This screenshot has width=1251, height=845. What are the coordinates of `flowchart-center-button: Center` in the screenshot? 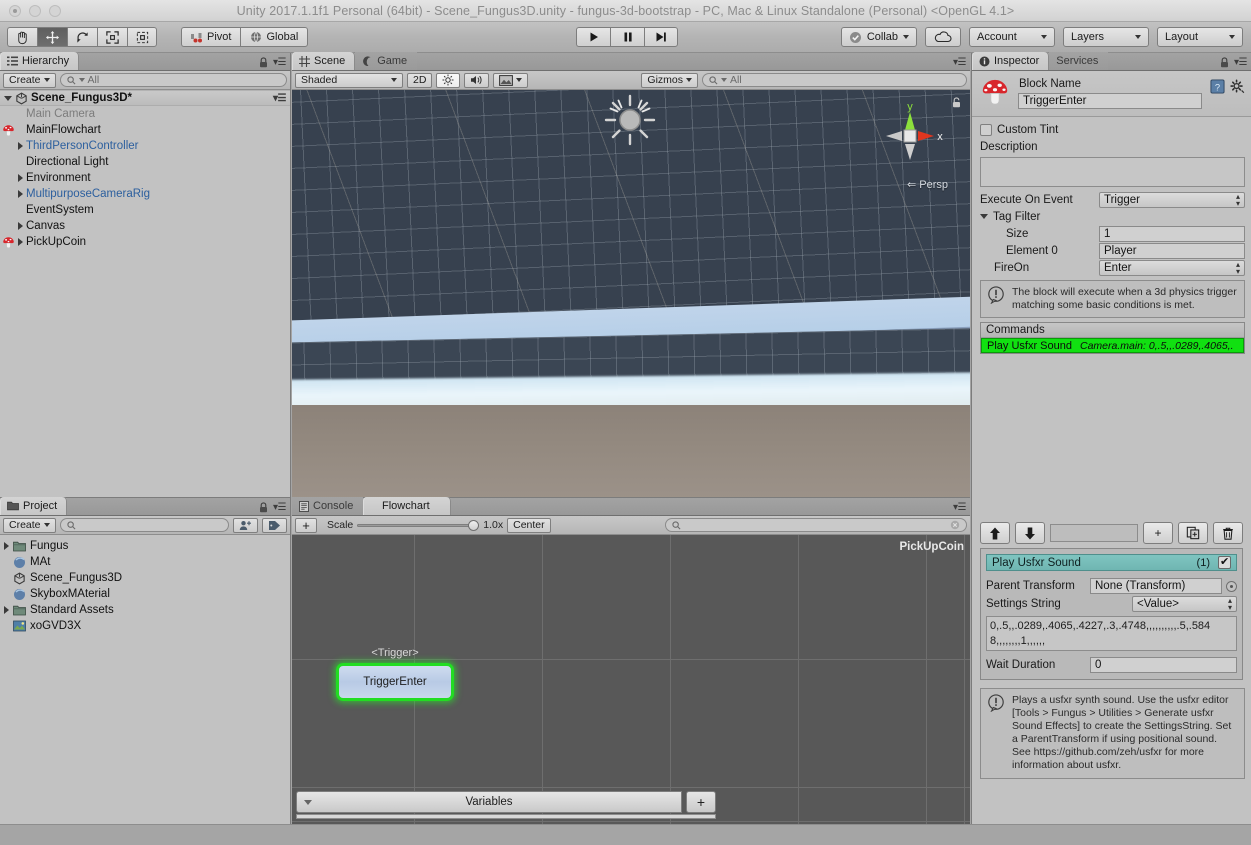 It's located at (529, 525).